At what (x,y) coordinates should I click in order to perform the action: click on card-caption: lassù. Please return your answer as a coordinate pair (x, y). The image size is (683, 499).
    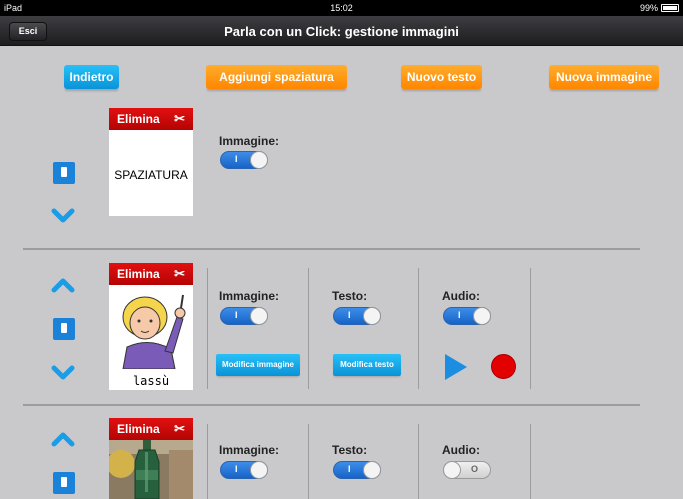
    Looking at the image, I should click on (151, 381).